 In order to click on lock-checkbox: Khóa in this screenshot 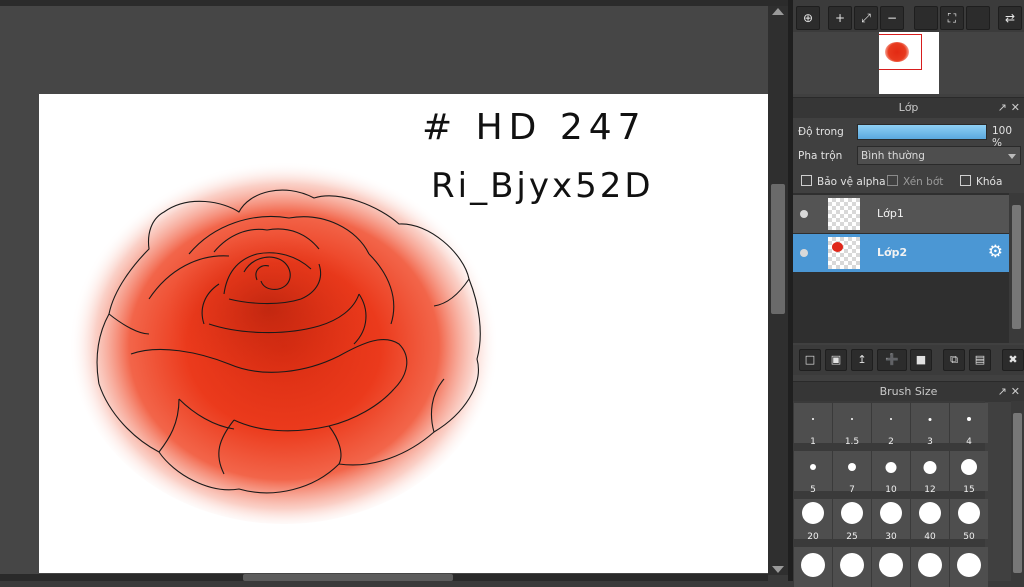, I will do `click(981, 181)`.